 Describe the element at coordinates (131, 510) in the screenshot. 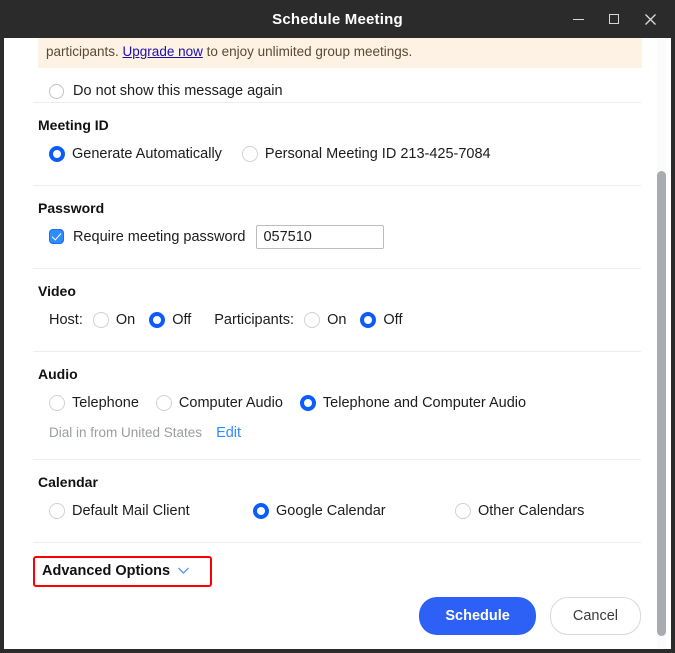

I see `radio-calendar-default-mail-label: Default Mail Client` at that location.